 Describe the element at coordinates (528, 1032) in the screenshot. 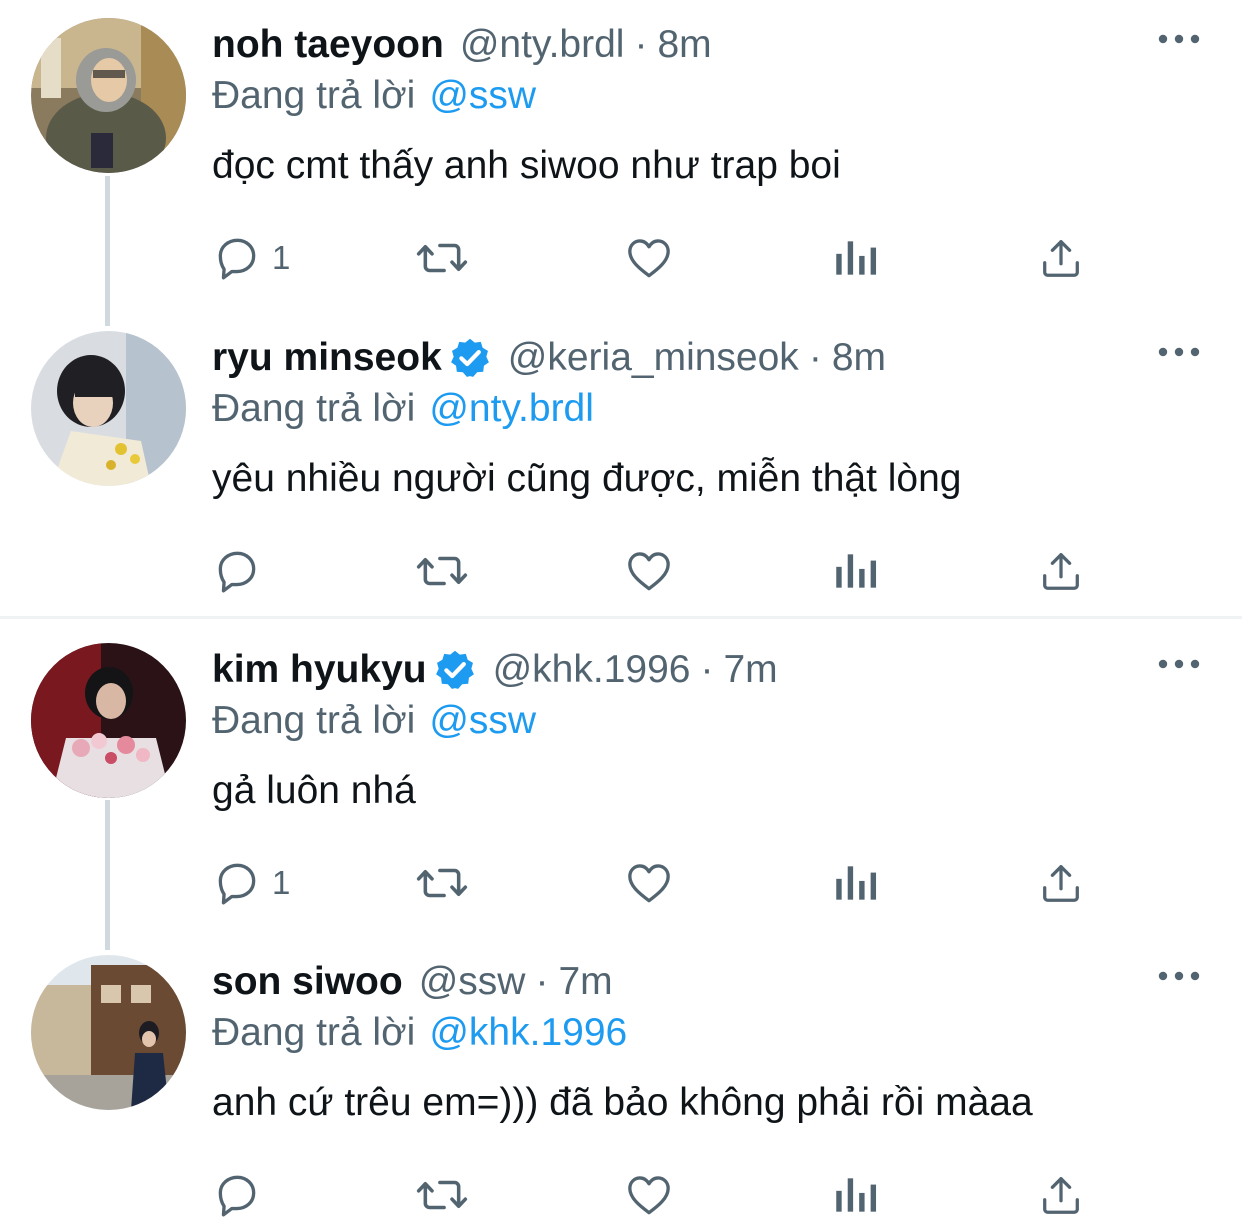

I see `replying-to-mention: @khk.1996` at that location.